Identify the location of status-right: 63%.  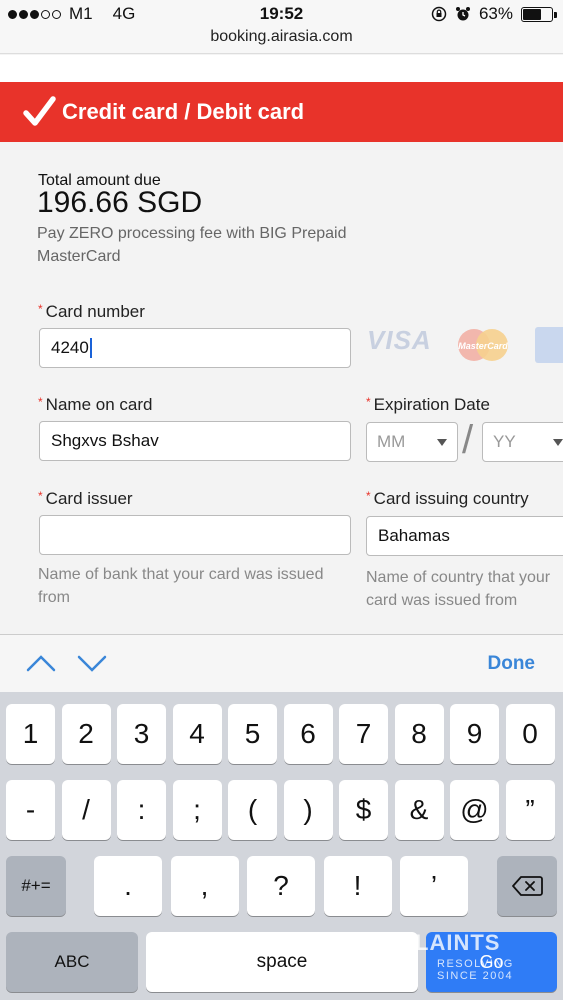
(494, 14).